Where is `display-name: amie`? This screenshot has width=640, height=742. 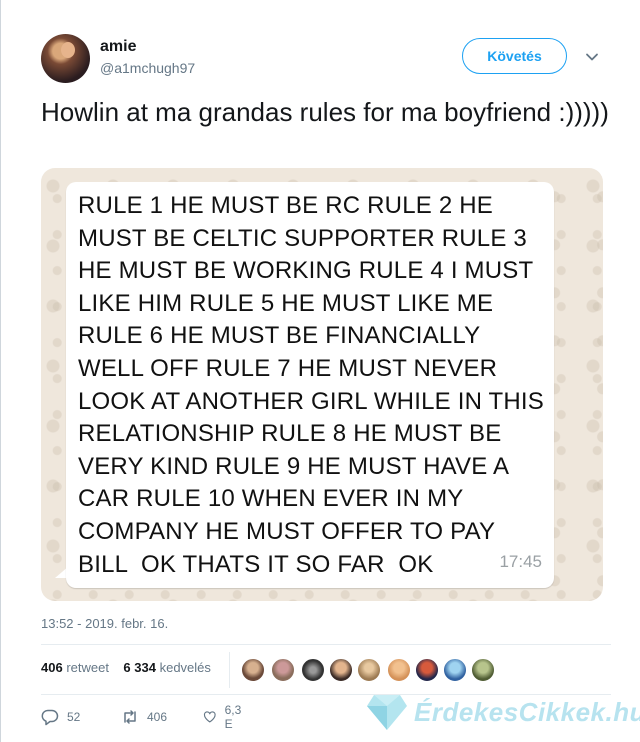 display-name: amie is located at coordinates (118, 47).